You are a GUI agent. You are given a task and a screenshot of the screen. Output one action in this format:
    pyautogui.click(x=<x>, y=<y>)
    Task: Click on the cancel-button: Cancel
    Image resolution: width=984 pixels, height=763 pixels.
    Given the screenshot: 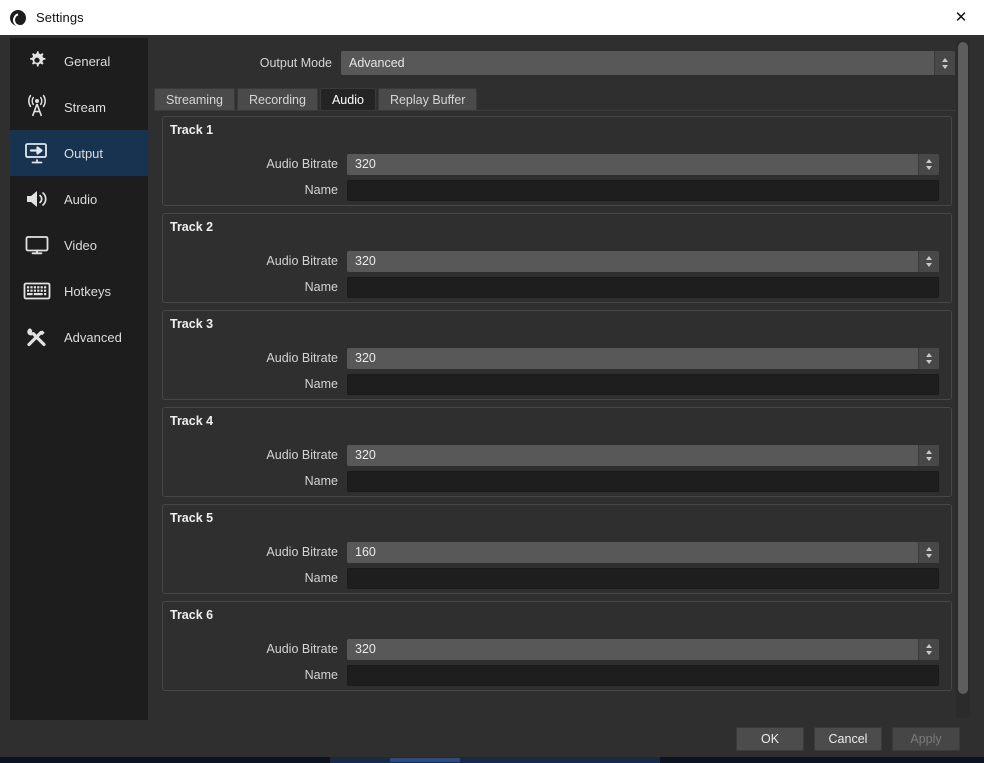 What is the action you would take?
    pyautogui.click(x=848, y=739)
    